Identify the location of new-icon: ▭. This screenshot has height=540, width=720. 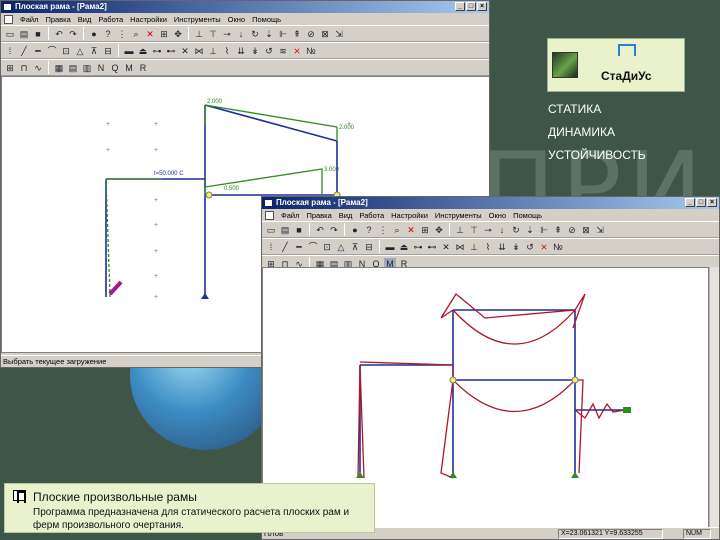
(10, 34).